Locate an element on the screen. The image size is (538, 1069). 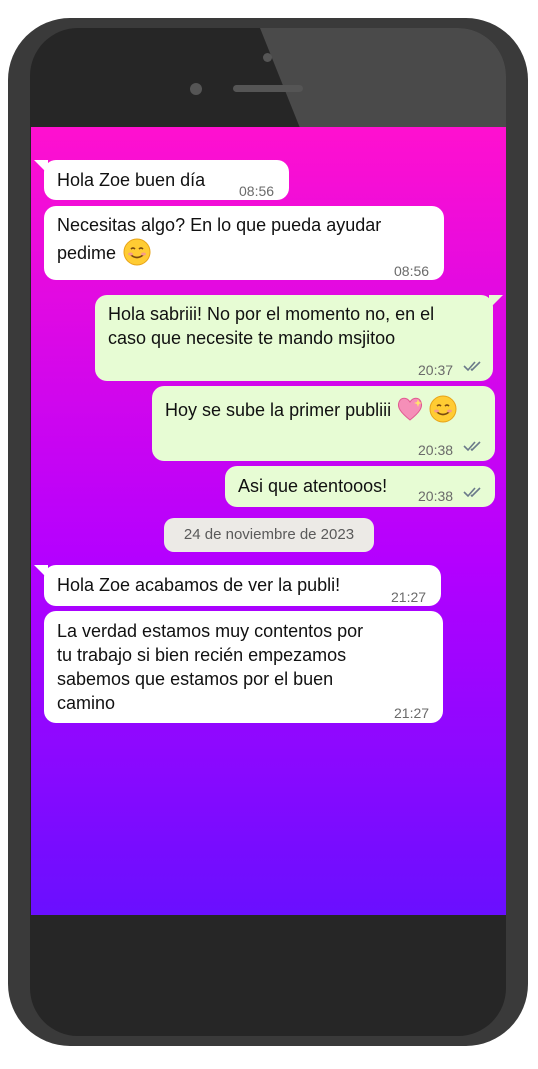
message-text: caso que necesite te mando msjitoo is located at coordinates (252, 338).